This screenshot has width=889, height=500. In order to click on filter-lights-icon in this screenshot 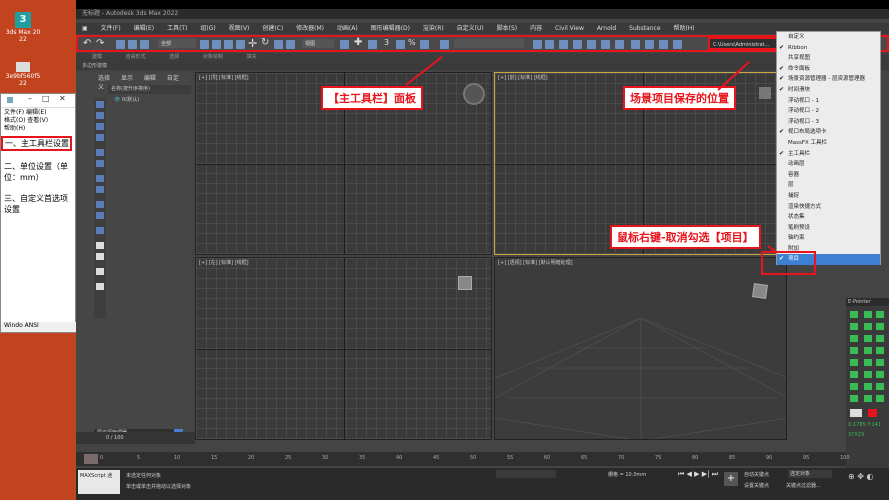, I will do `click(100, 126)`.